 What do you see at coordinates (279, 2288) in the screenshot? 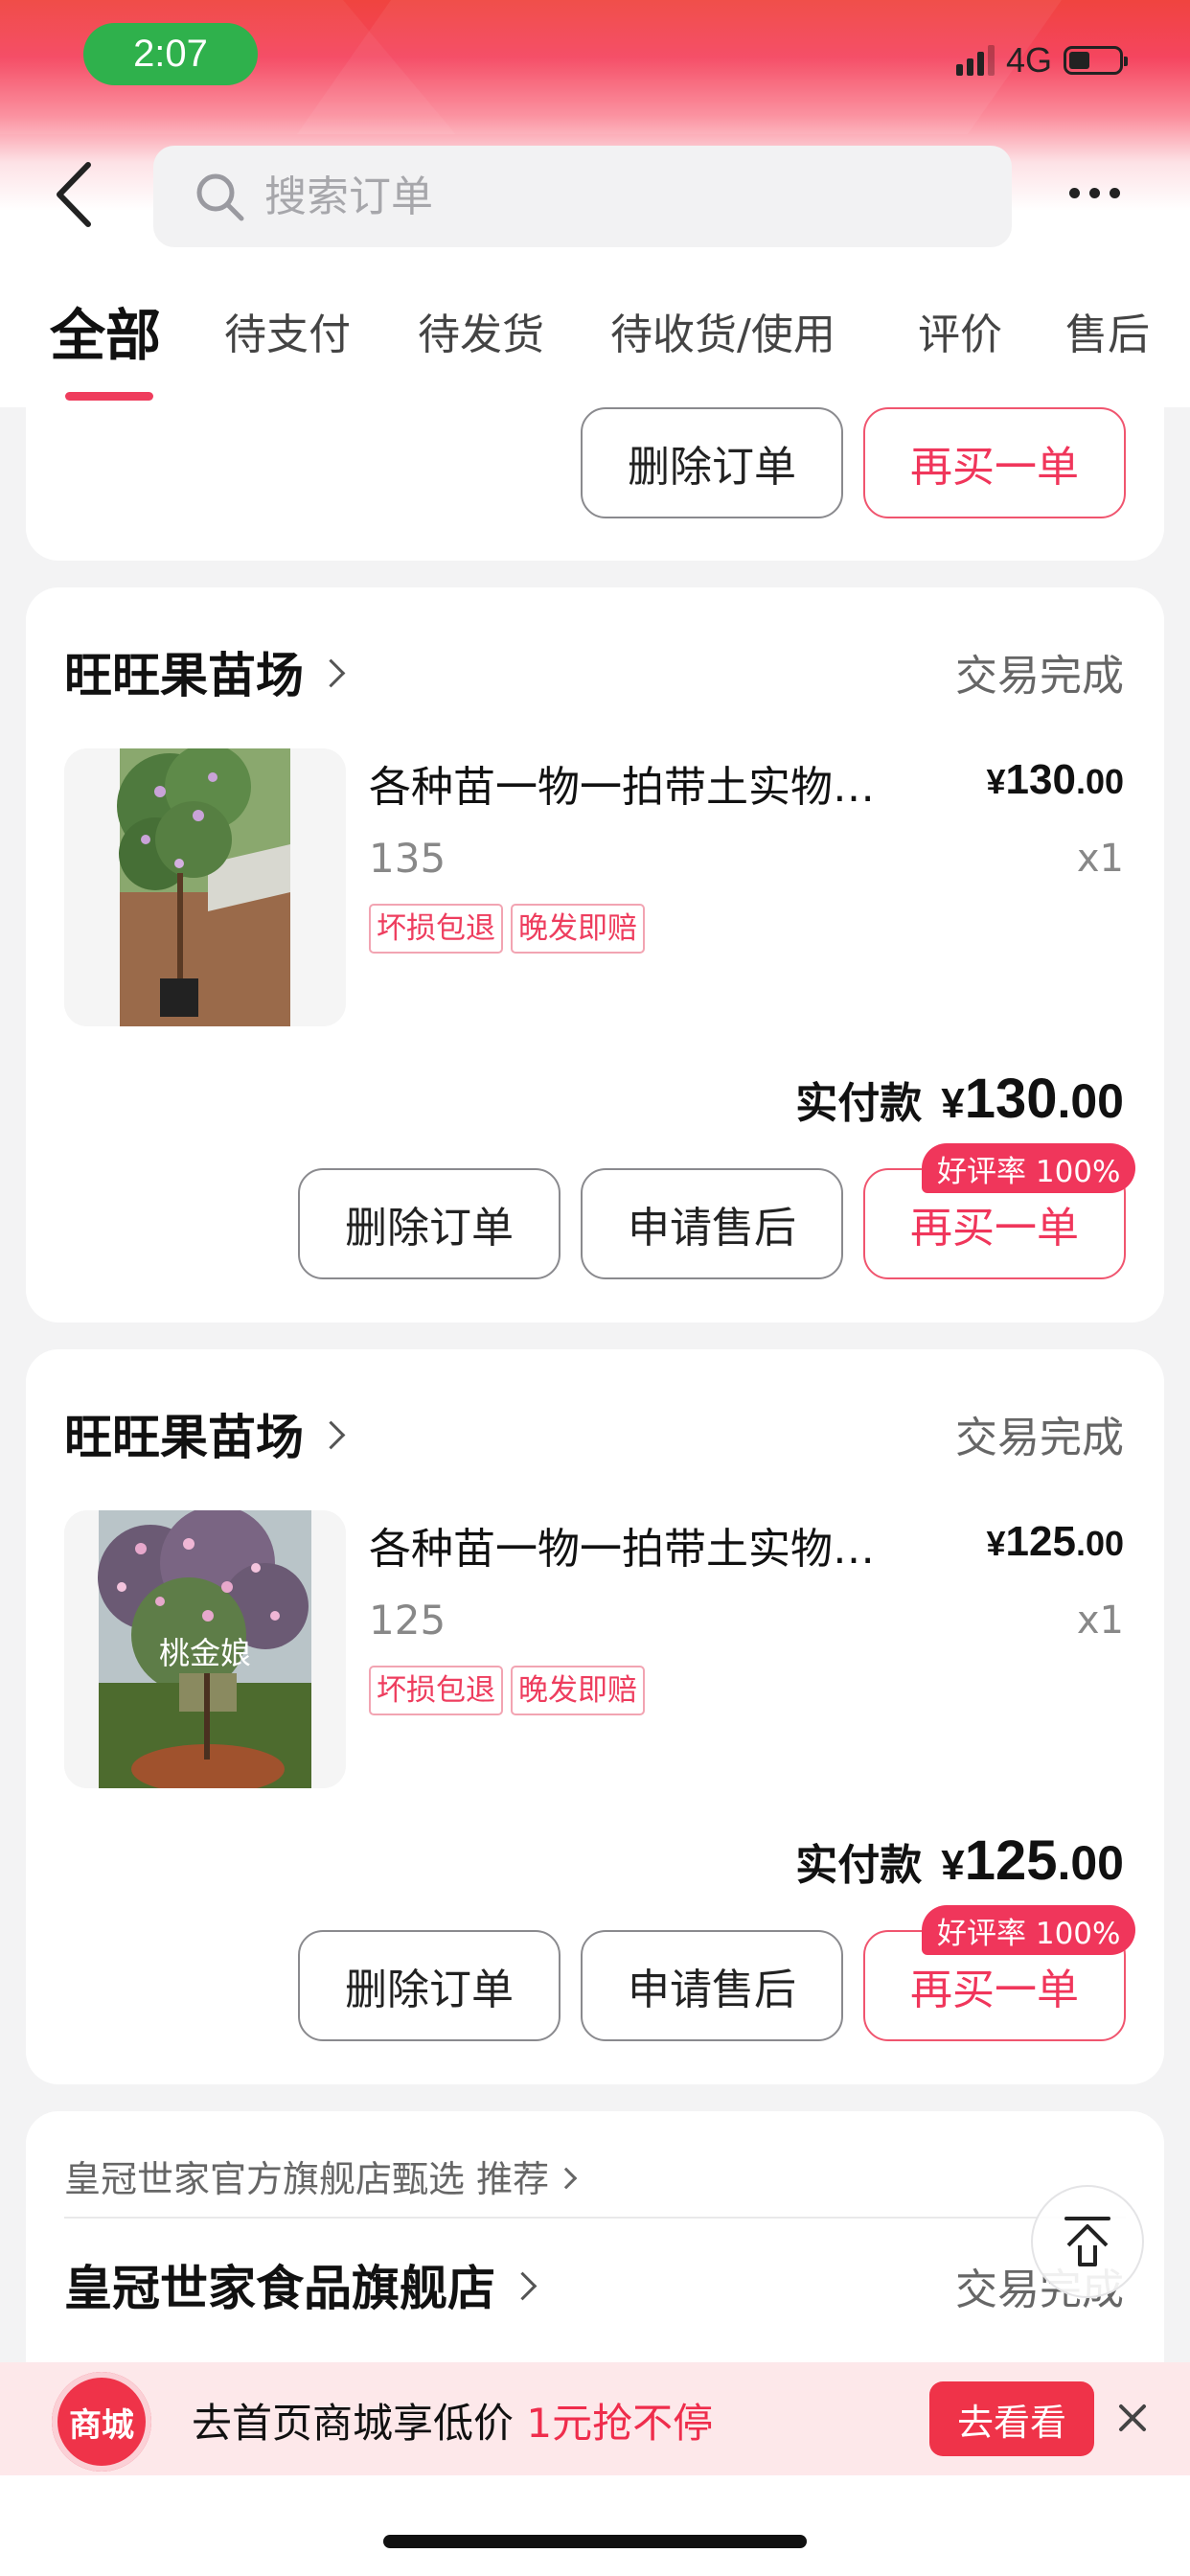
I see `shop-name: 皇冠世家食品旗舰店` at bounding box center [279, 2288].